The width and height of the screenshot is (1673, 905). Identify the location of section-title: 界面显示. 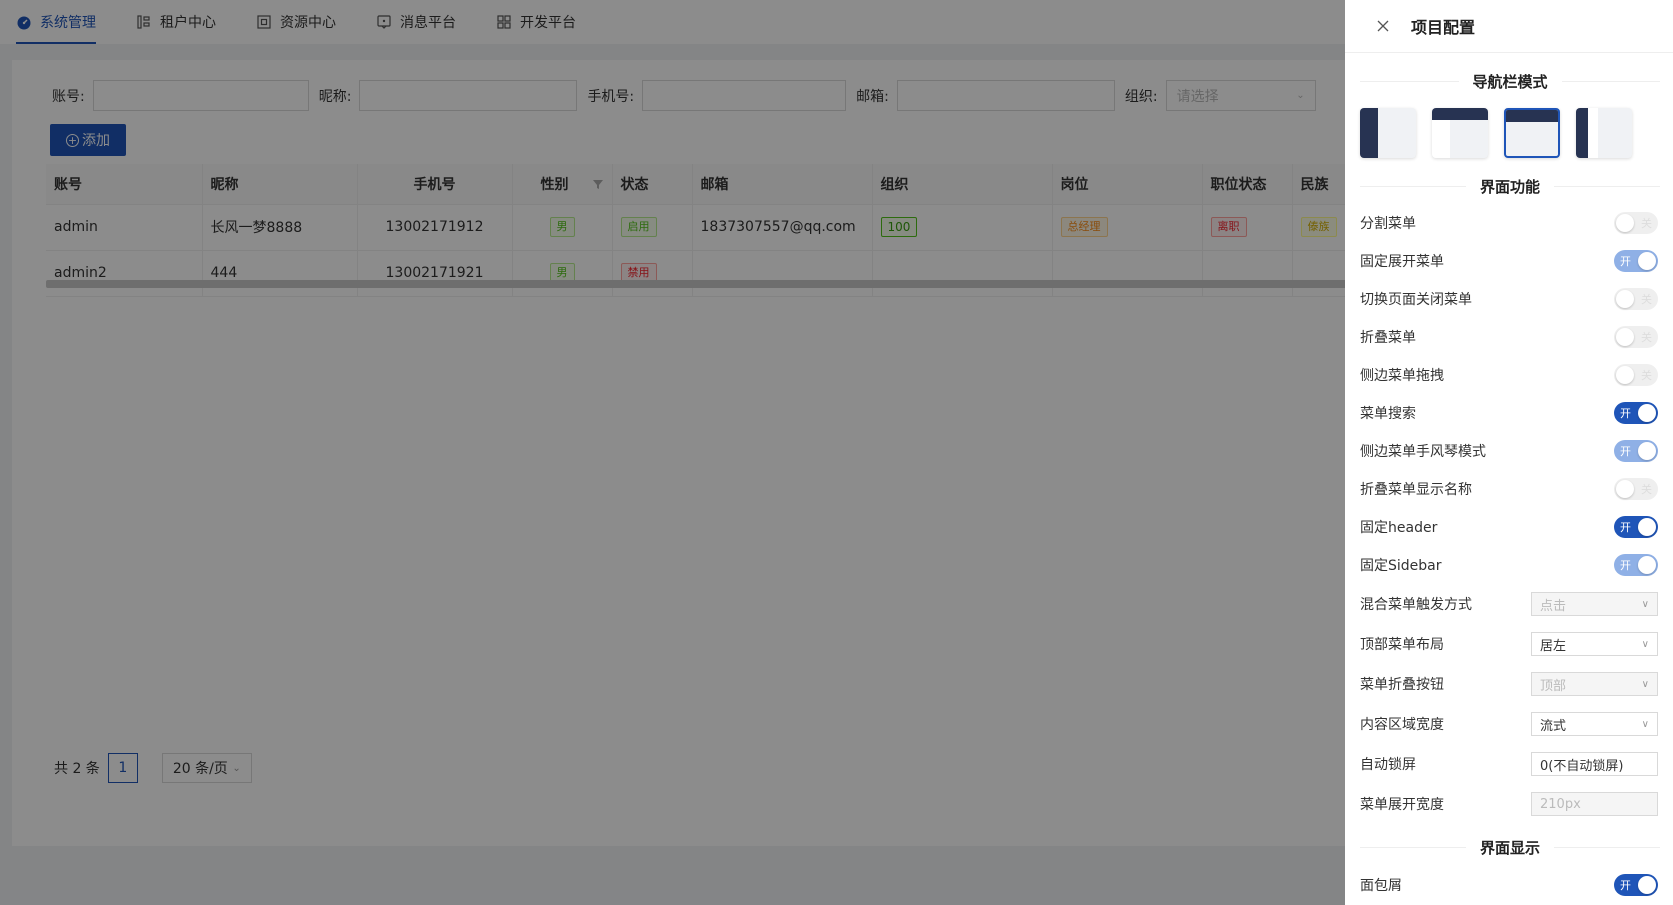
(1510, 847).